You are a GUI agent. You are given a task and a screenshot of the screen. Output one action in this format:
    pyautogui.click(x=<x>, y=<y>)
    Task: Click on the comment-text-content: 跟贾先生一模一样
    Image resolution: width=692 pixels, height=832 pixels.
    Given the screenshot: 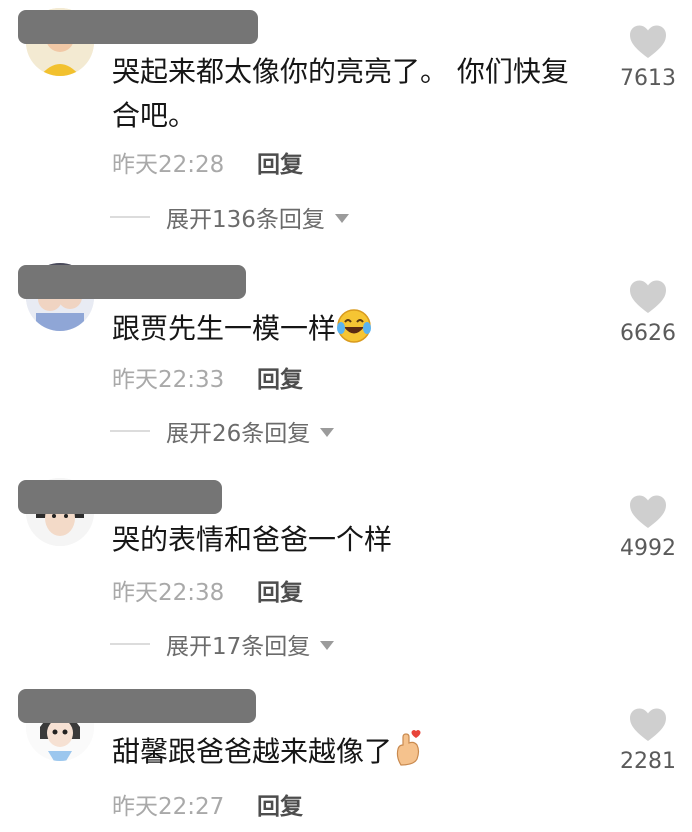 What is the action you would take?
    pyautogui.click(x=224, y=328)
    